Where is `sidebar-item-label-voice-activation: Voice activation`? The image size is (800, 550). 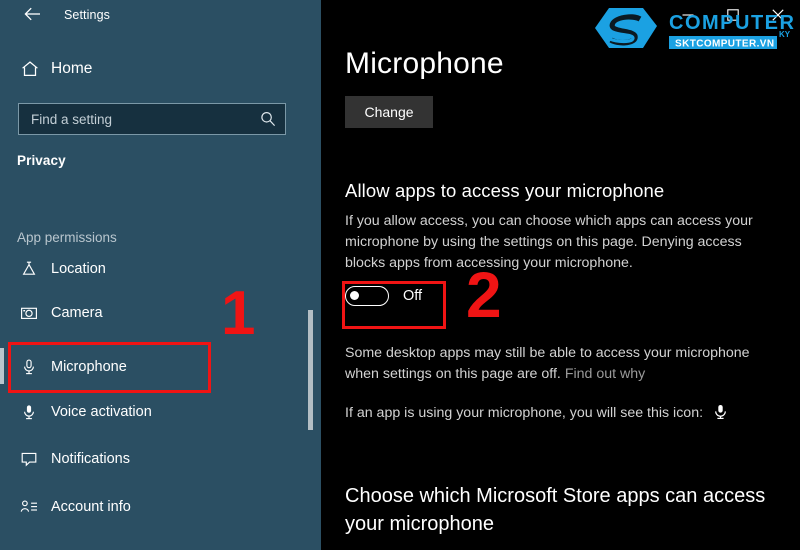
sidebar-item-label-voice-activation: Voice activation is located at coordinates (101, 412).